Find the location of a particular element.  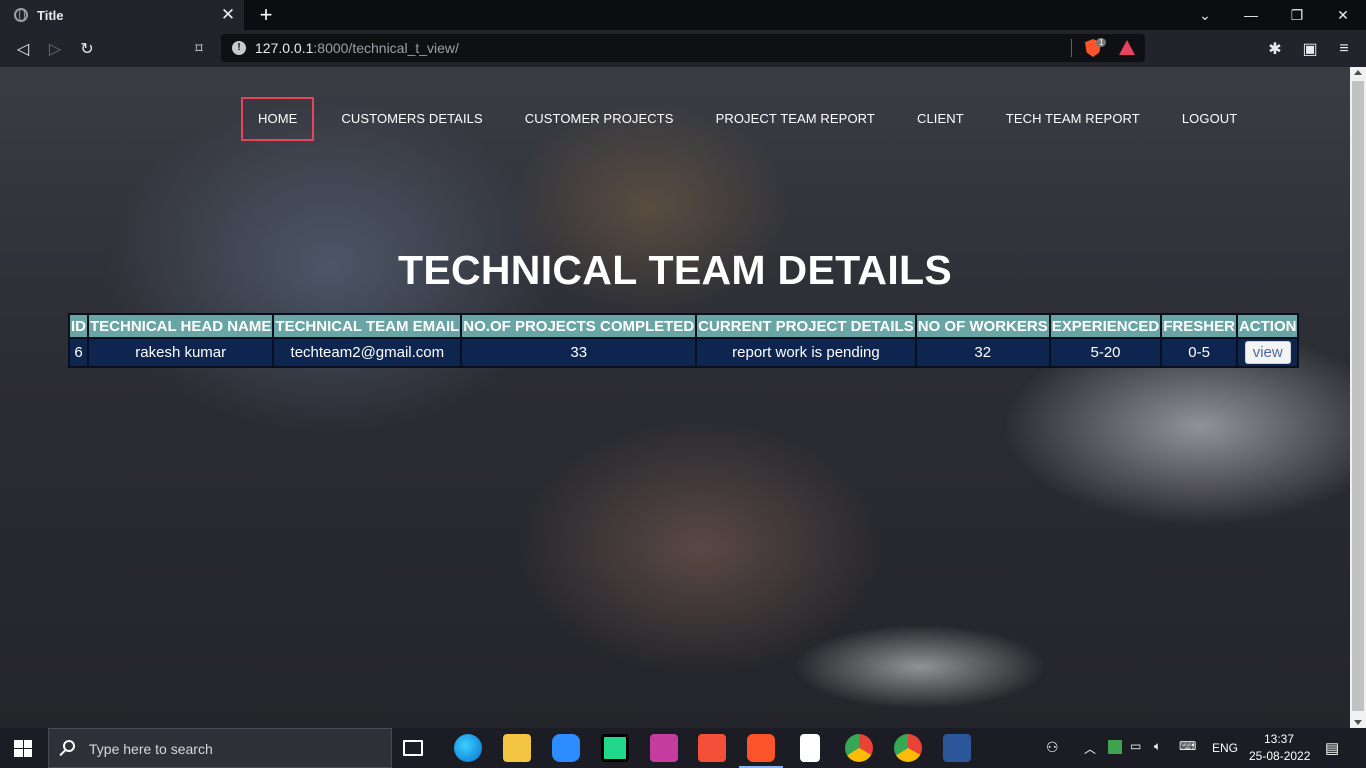

scrollbar-thumb is located at coordinates (1358, 396).